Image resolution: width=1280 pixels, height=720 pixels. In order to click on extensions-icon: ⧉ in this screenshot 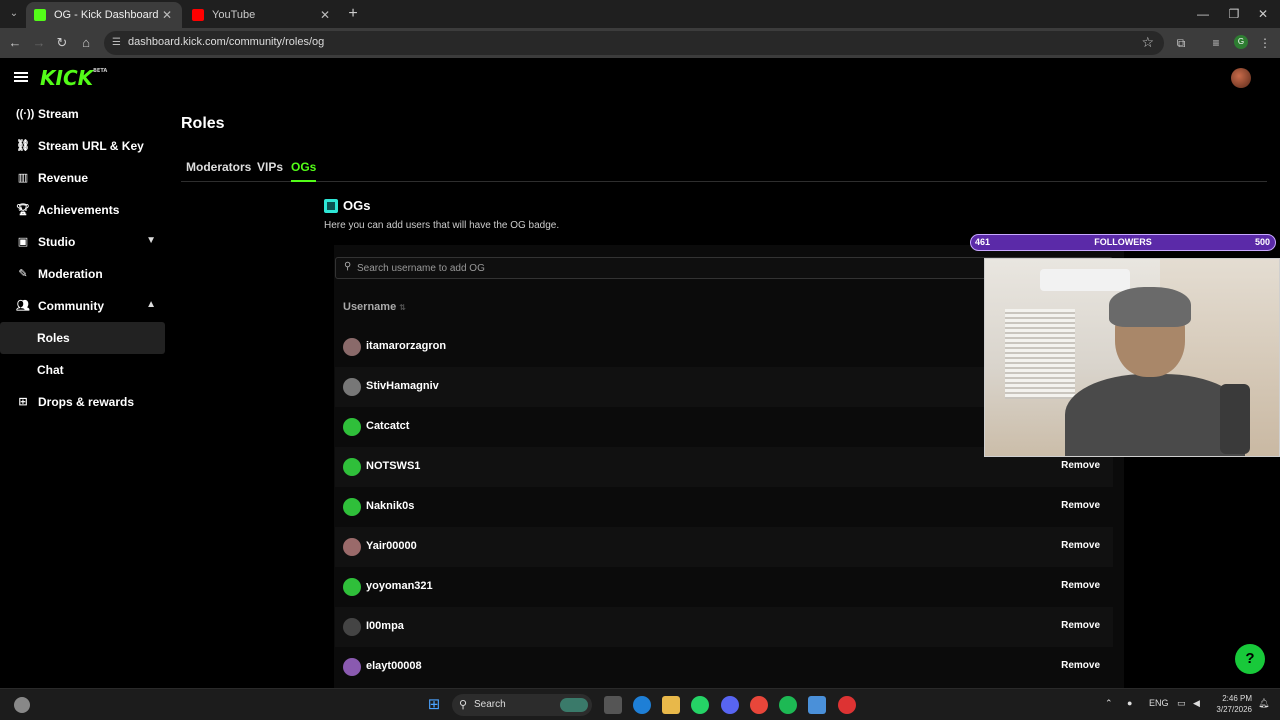, I will do `click(1181, 43)`.